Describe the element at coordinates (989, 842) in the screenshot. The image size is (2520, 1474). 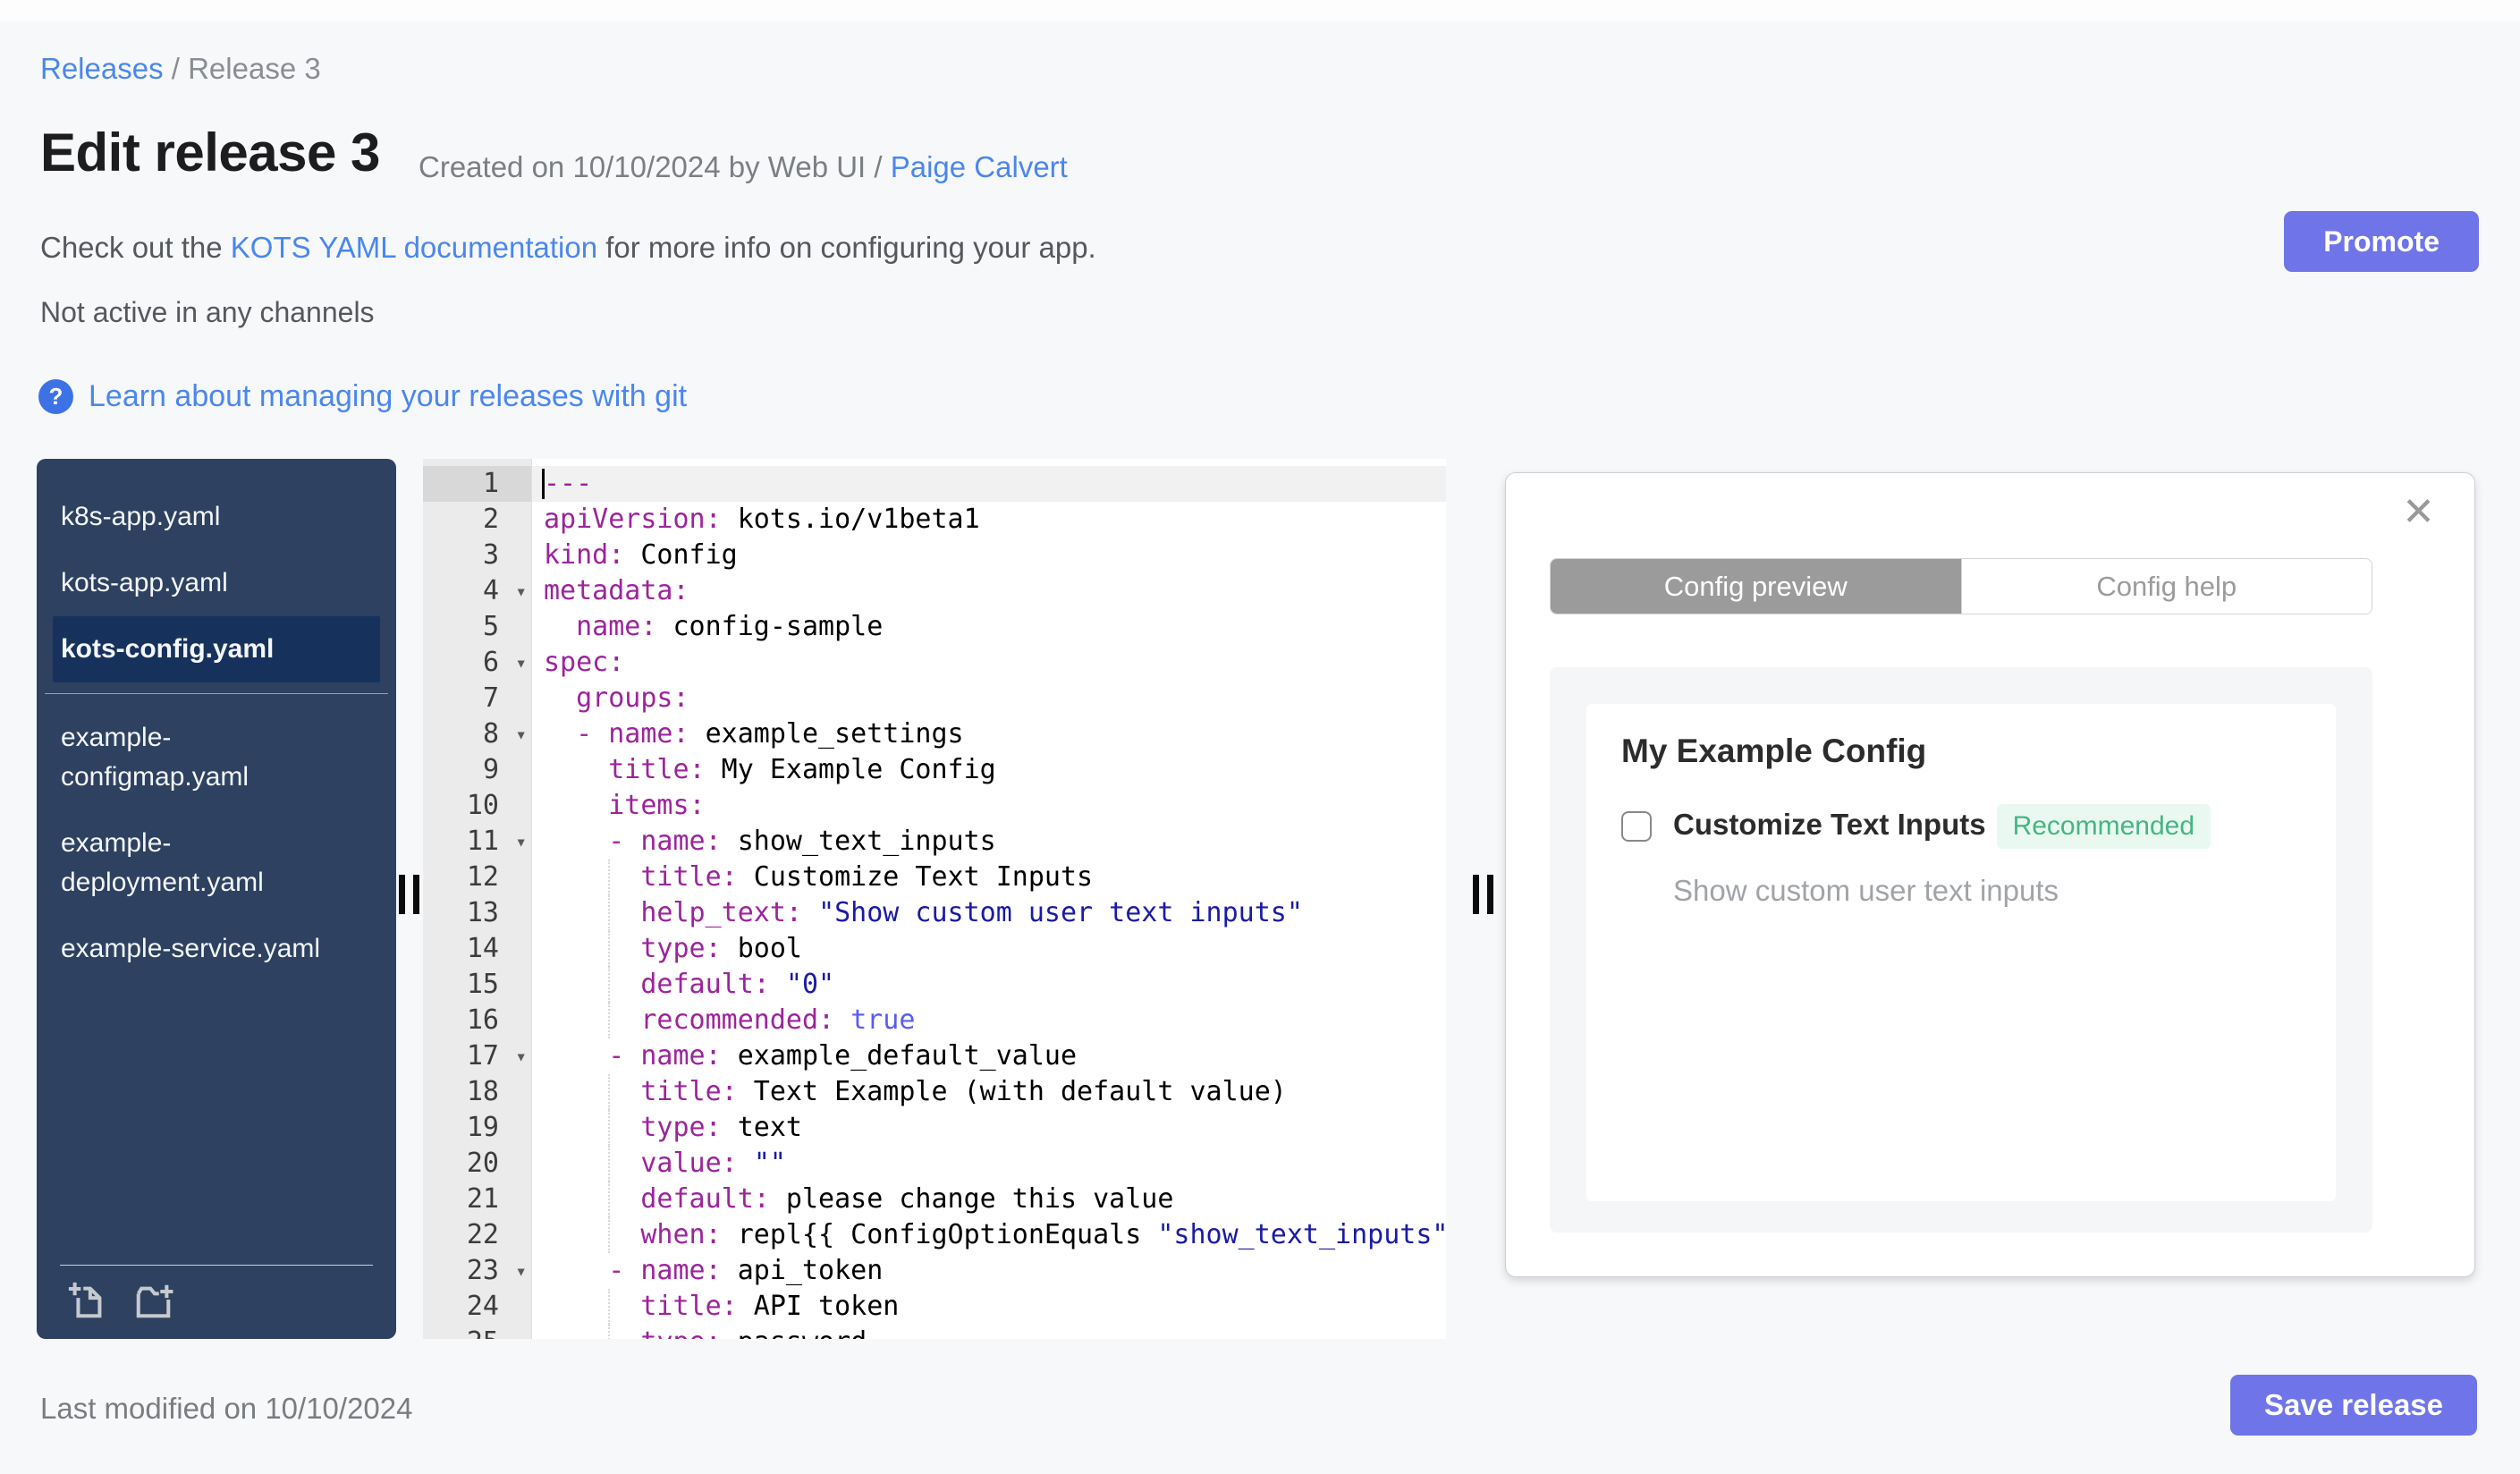
I see `code-line-11: - name: show_text_inputs` at that location.